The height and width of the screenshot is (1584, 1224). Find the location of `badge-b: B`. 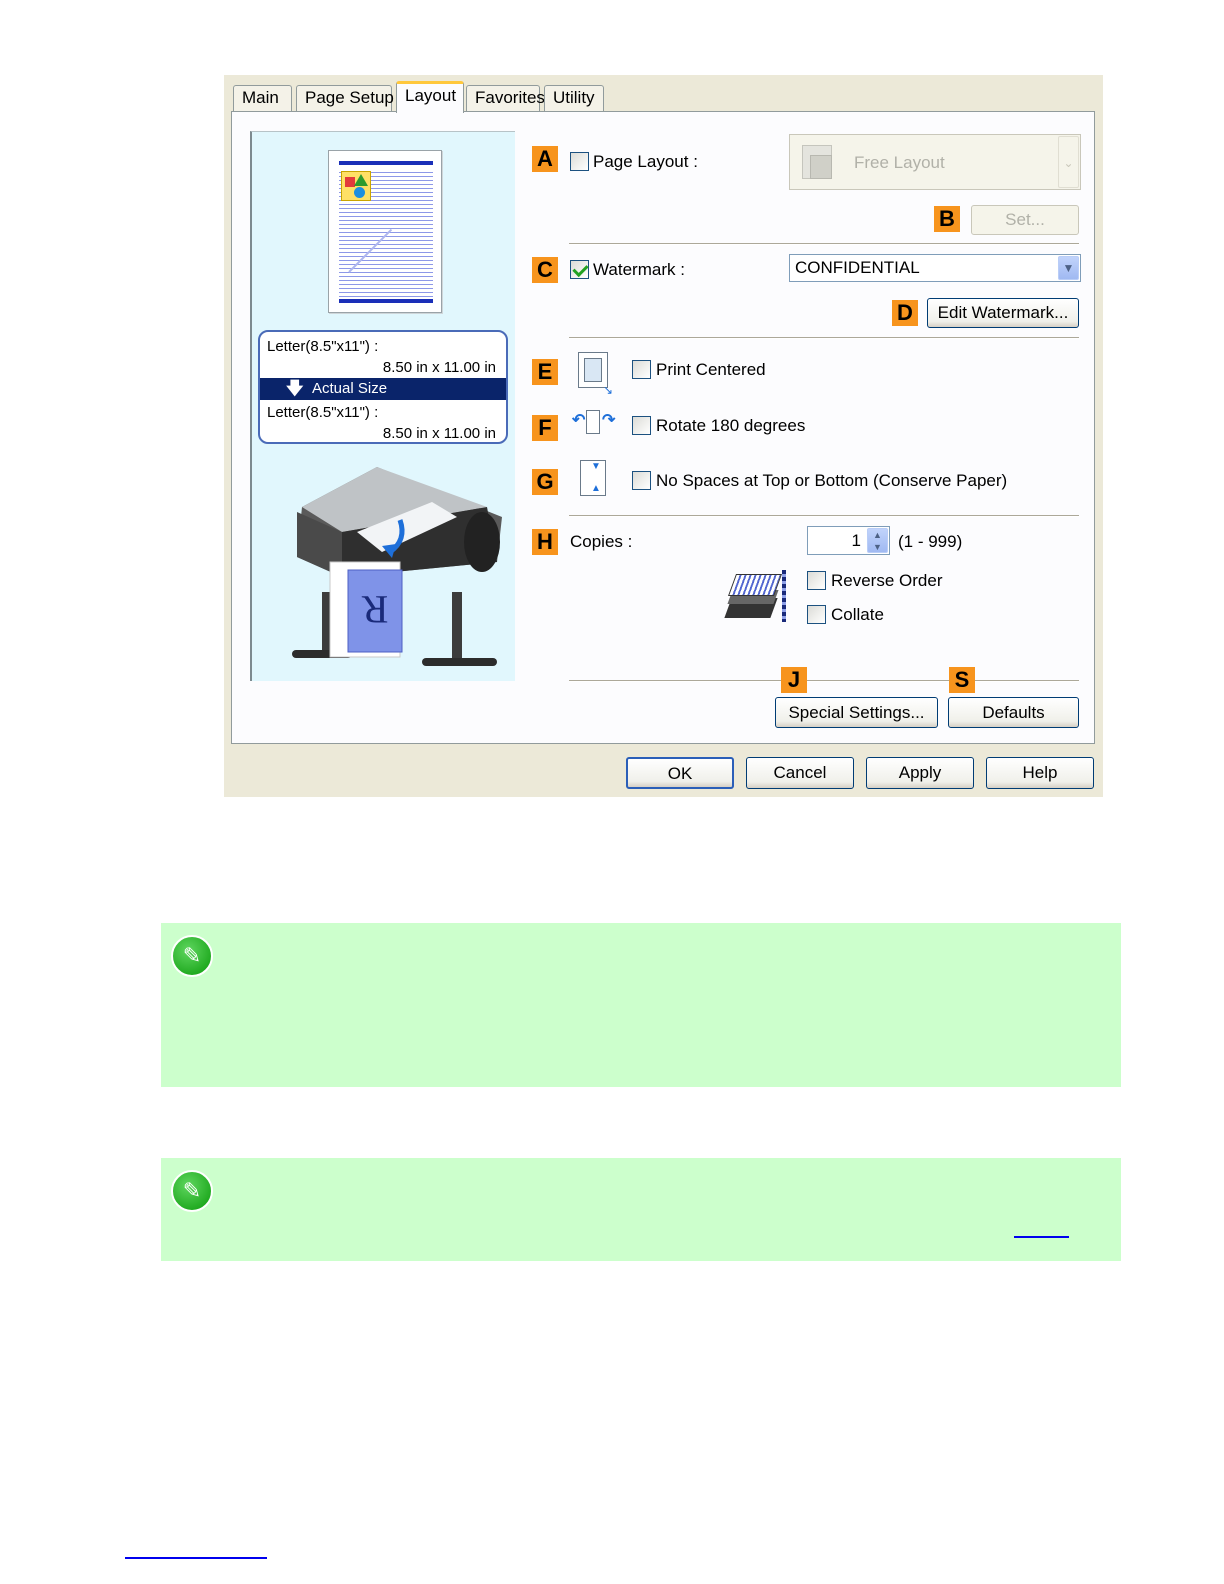

badge-b: B is located at coordinates (947, 219).